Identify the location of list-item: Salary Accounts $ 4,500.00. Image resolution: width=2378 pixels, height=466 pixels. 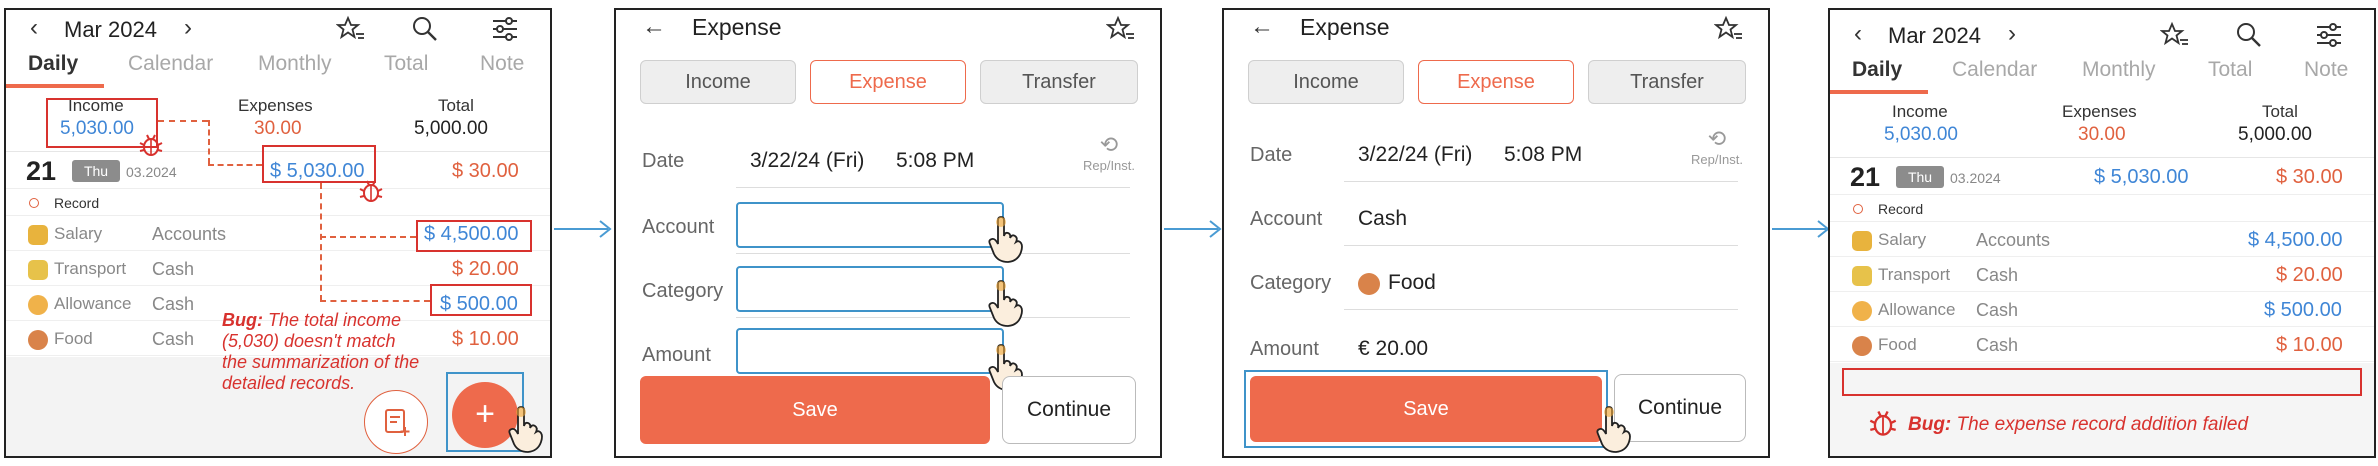
(2102, 240).